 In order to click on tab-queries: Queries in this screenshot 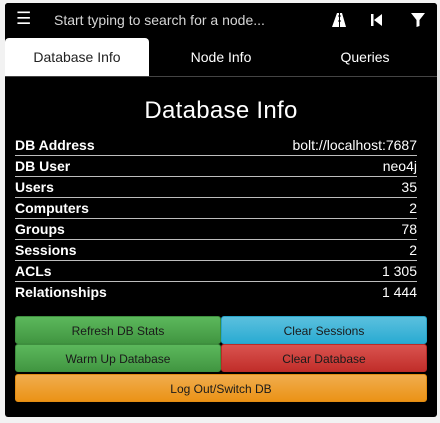, I will do `click(365, 57)`.